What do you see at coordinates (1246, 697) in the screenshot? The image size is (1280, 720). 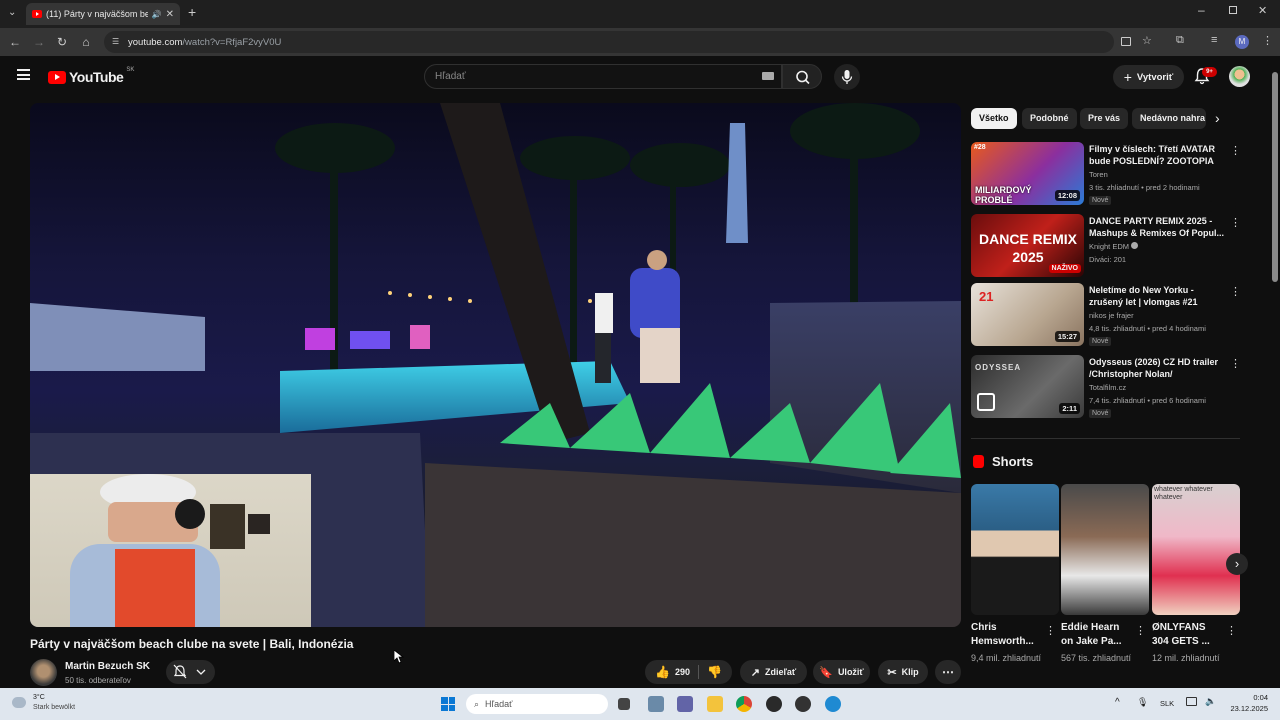 I see `clock-time: 0:04` at bounding box center [1246, 697].